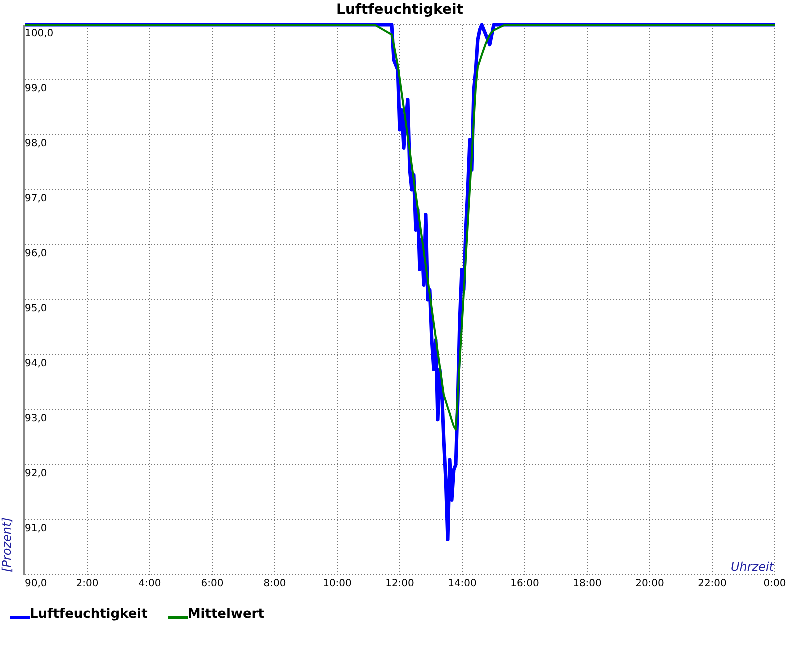 The width and height of the screenshot is (800, 650). What do you see at coordinates (212, 584) in the screenshot?
I see `x-tick-label: 6:00` at bounding box center [212, 584].